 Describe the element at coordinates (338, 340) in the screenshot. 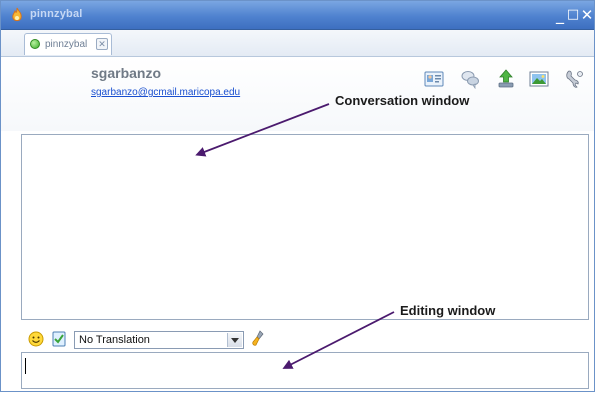

I see `editing-arrow` at that location.